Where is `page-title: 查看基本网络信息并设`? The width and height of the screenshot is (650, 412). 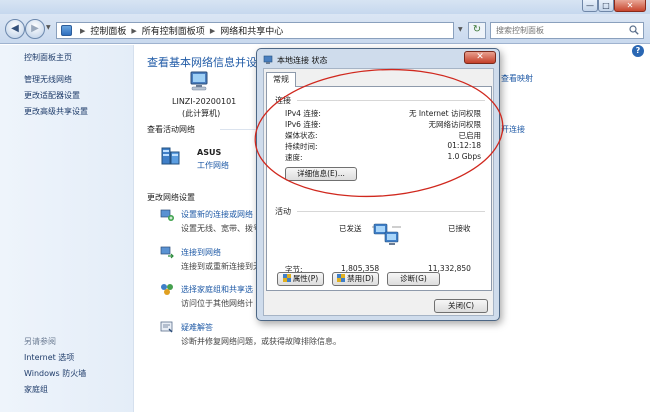 page-title: 查看基本网络信息并设 is located at coordinates (202, 62).